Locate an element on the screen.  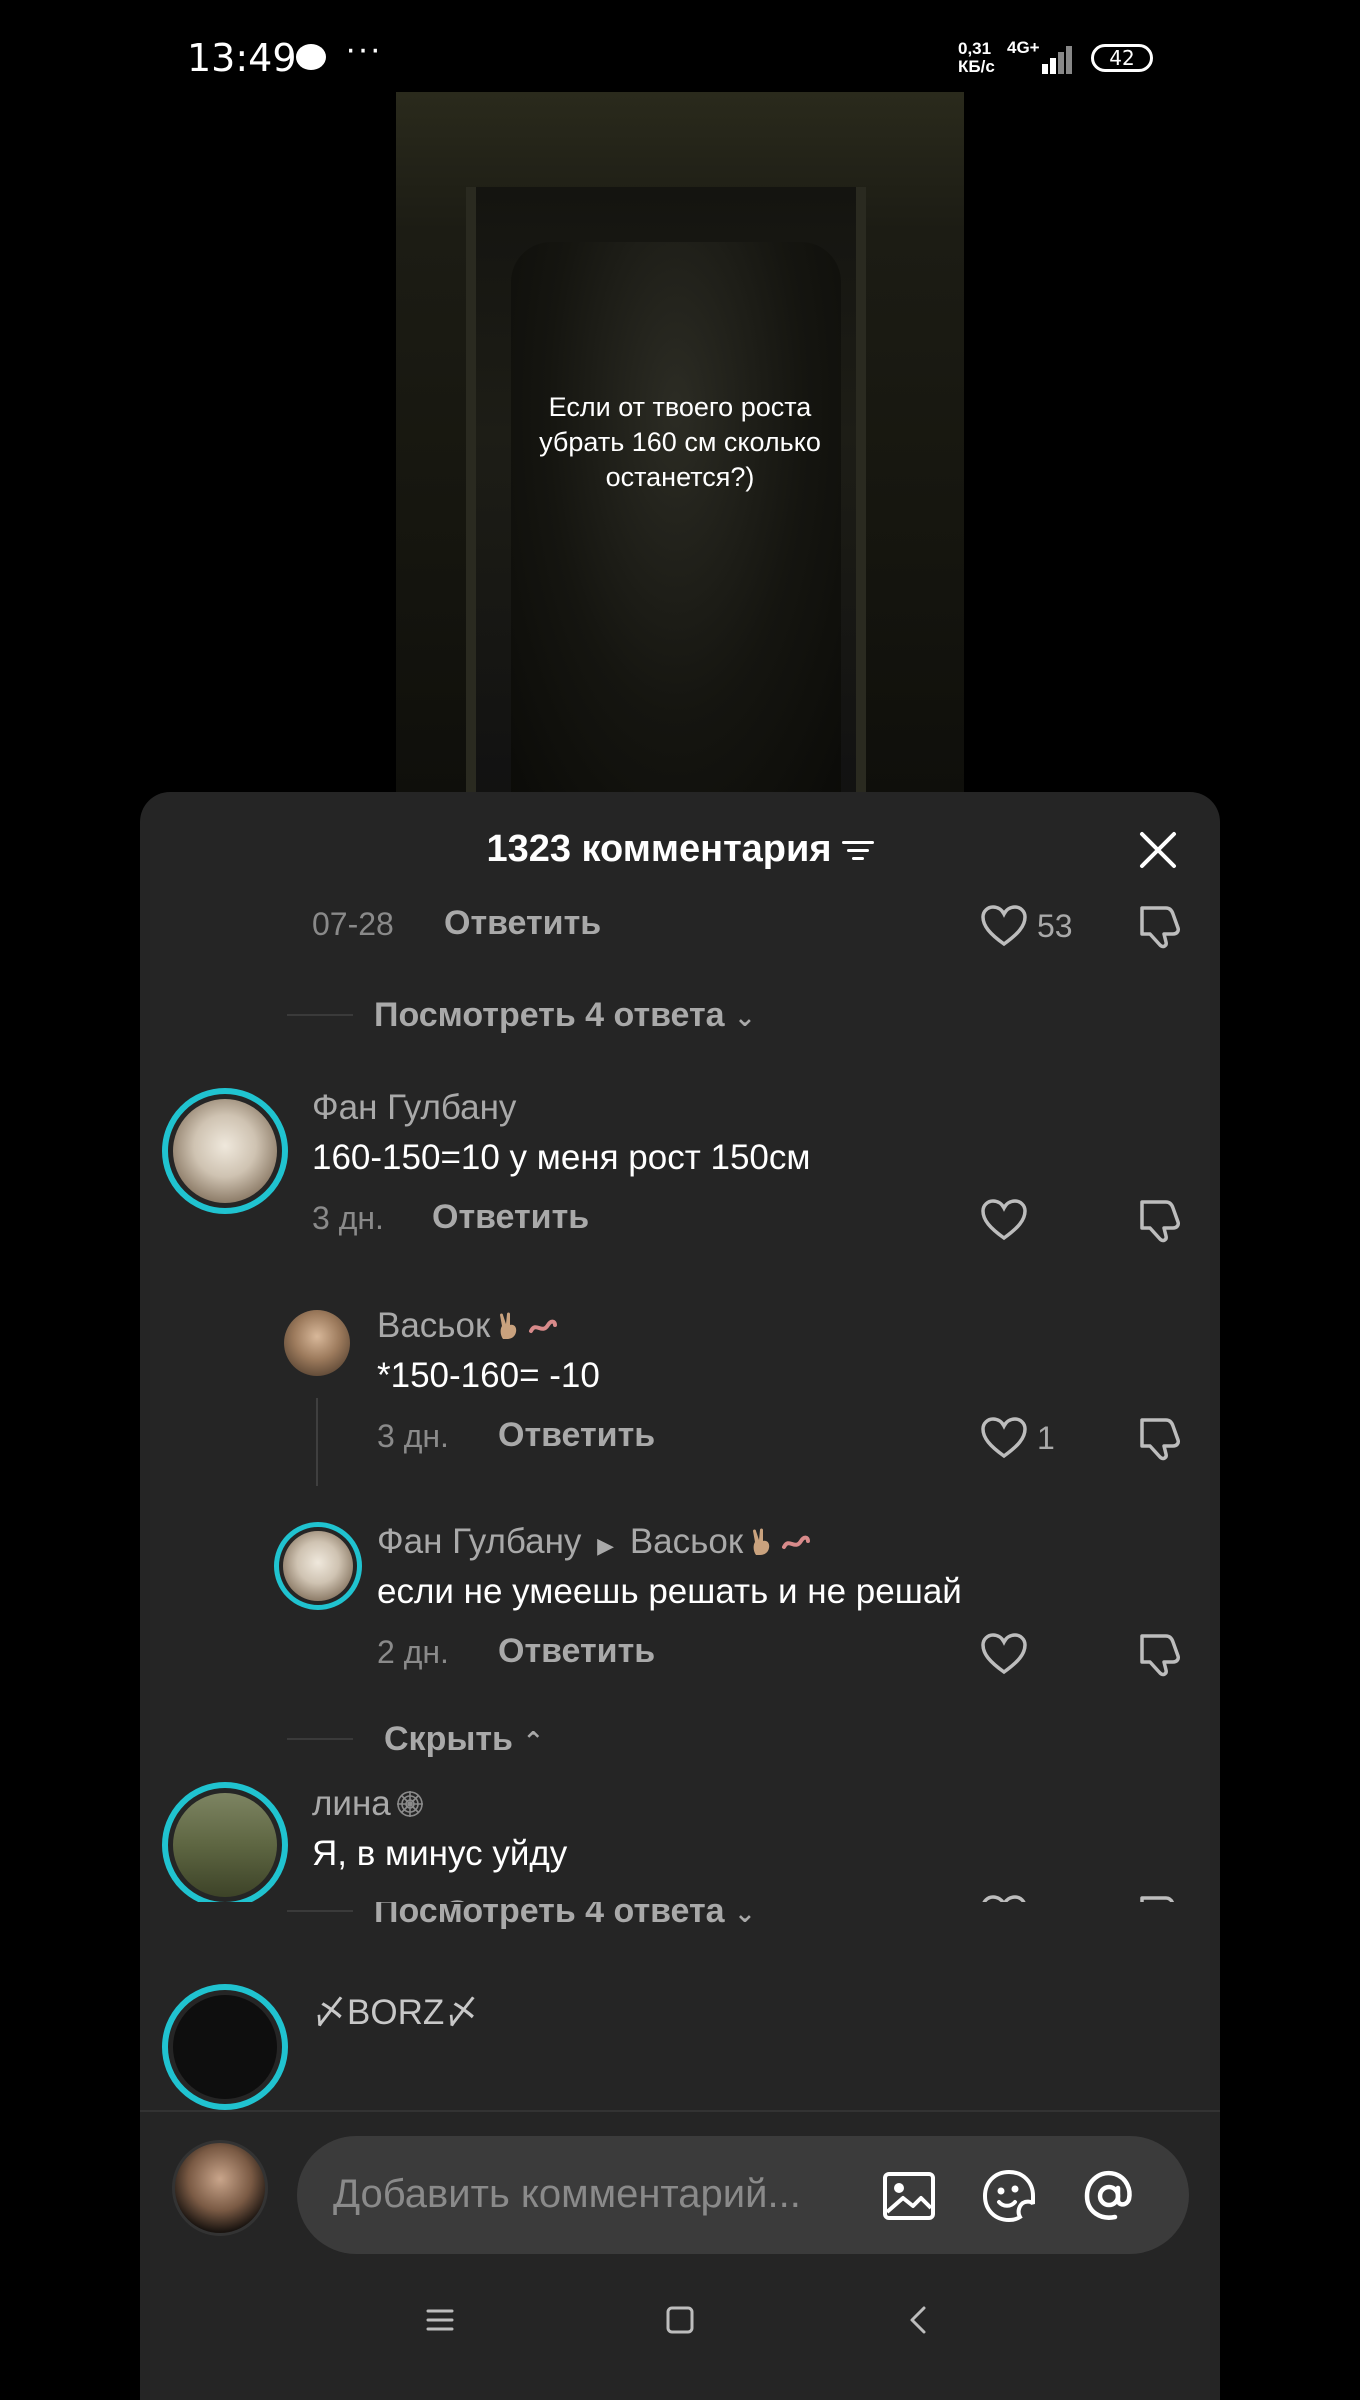
back-icon is located at coordinates (920, 2320).